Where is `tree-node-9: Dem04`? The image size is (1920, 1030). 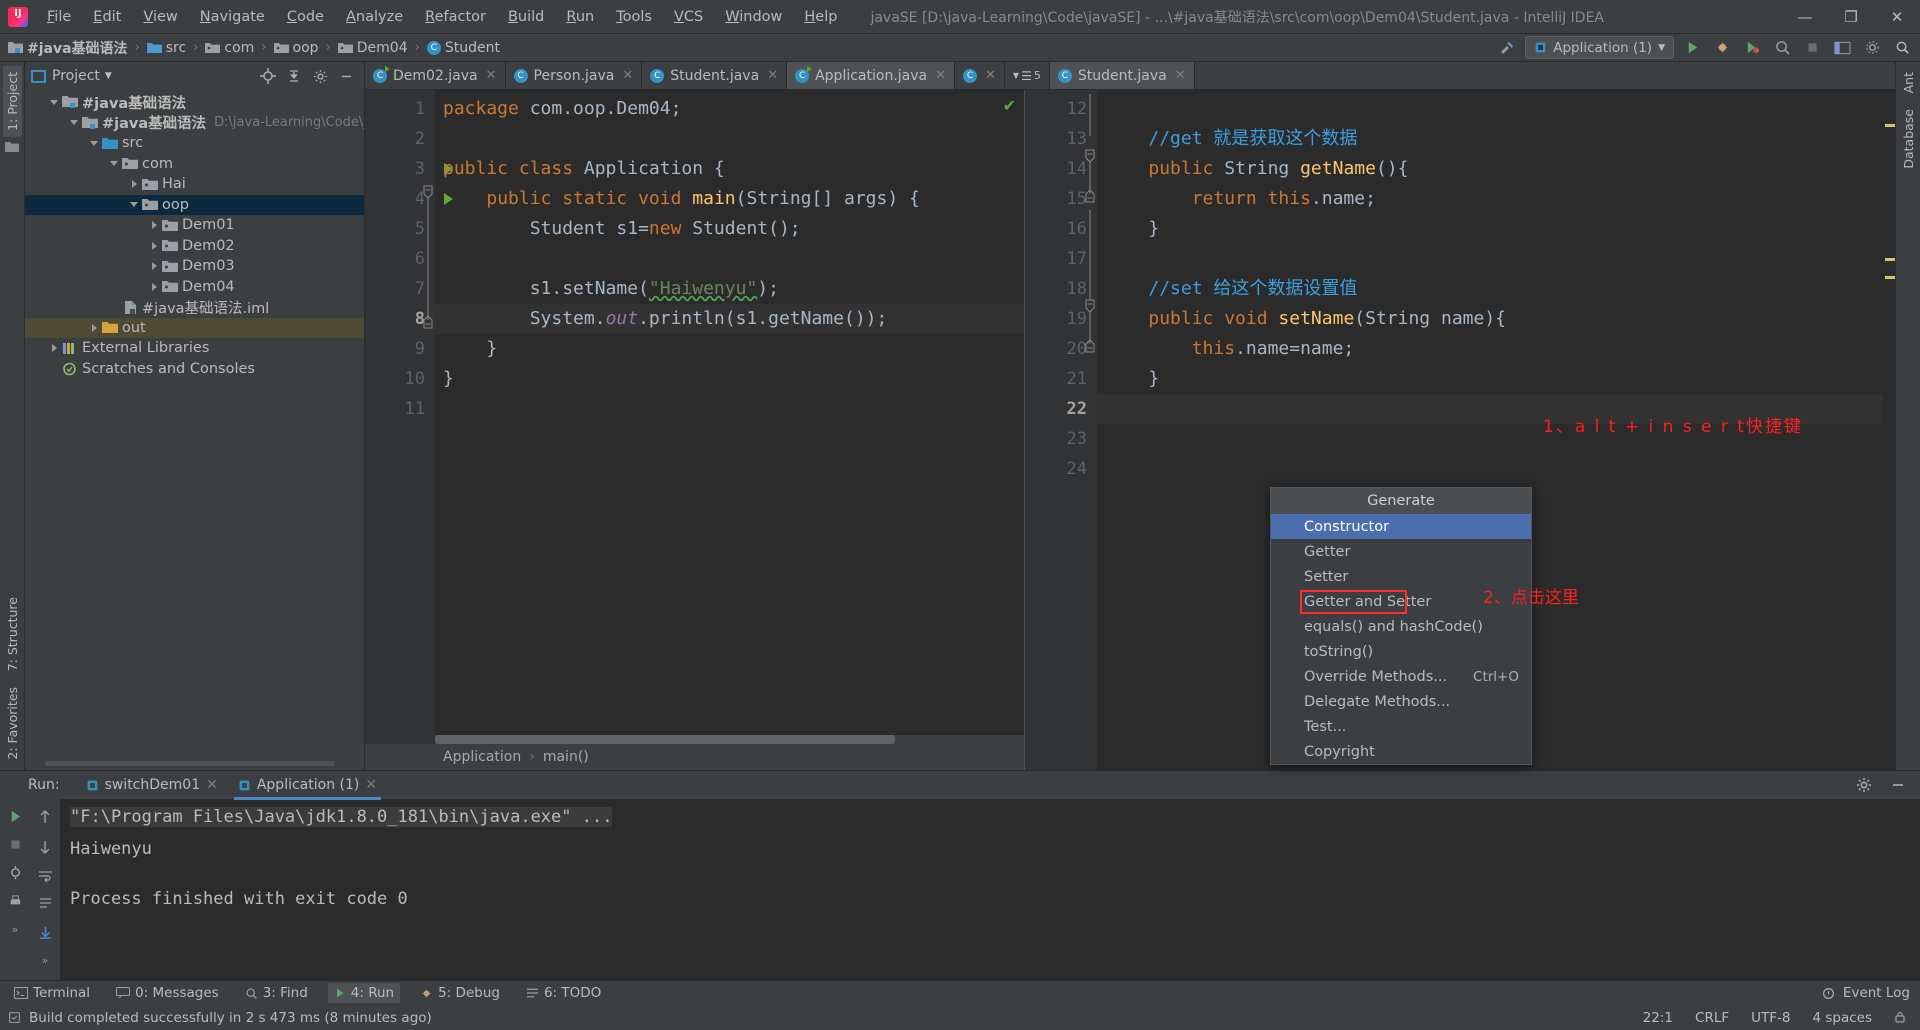 tree-node-9: Dem04 is located at coordinates (194, 287).